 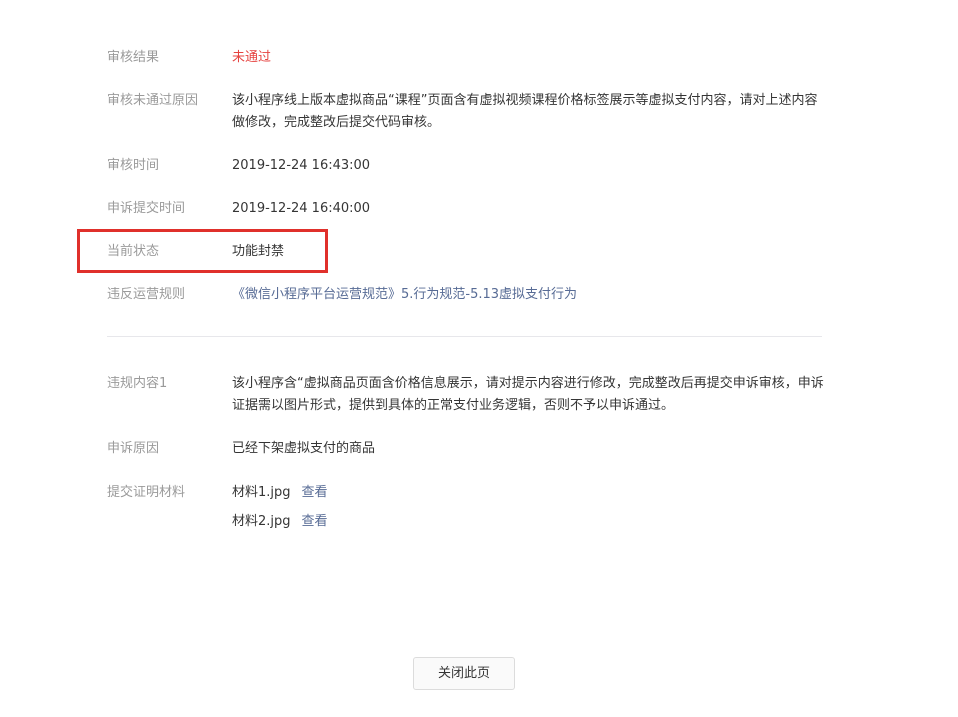 I want to click on review-time-label: 审核时间, so click(x=133, y=165).